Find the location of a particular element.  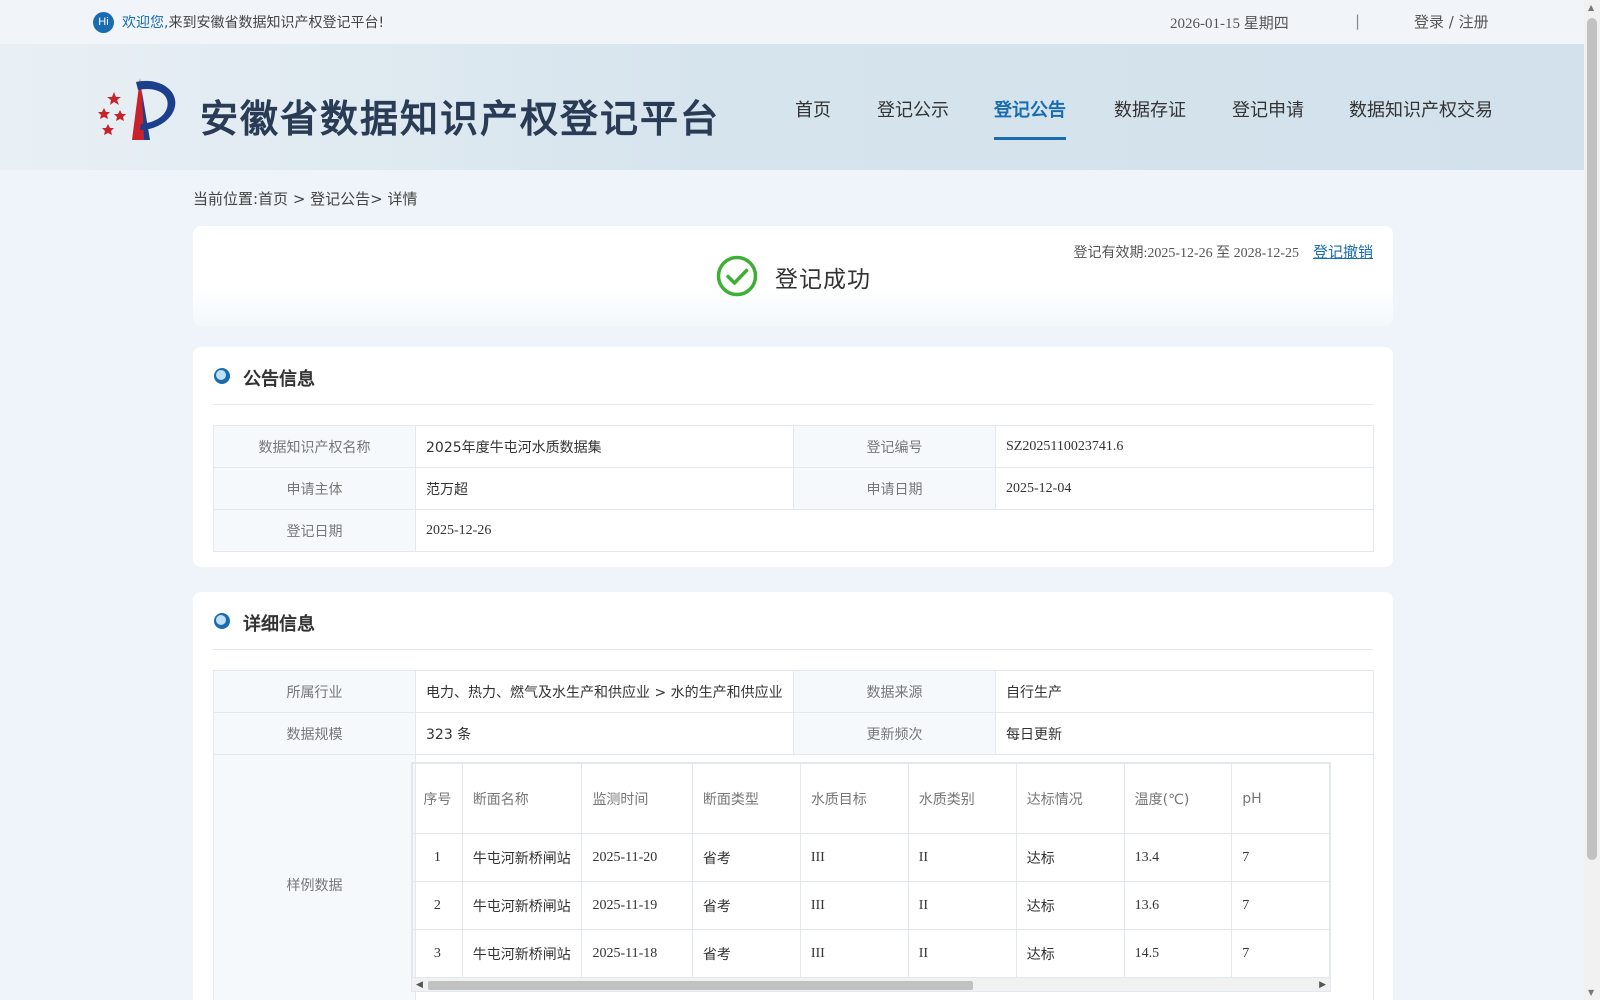

table-cell: 2 is located at coordinates (437, 905).